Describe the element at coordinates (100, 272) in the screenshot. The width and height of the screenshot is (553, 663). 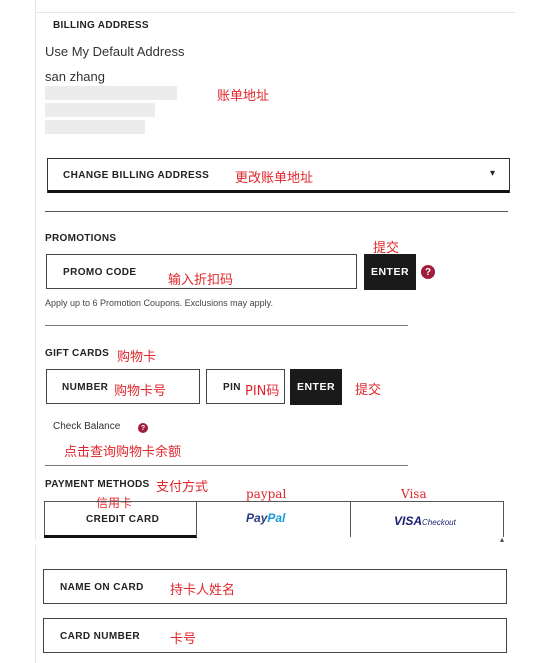
I see `promo-code-label: PROMO CODE` at that location.